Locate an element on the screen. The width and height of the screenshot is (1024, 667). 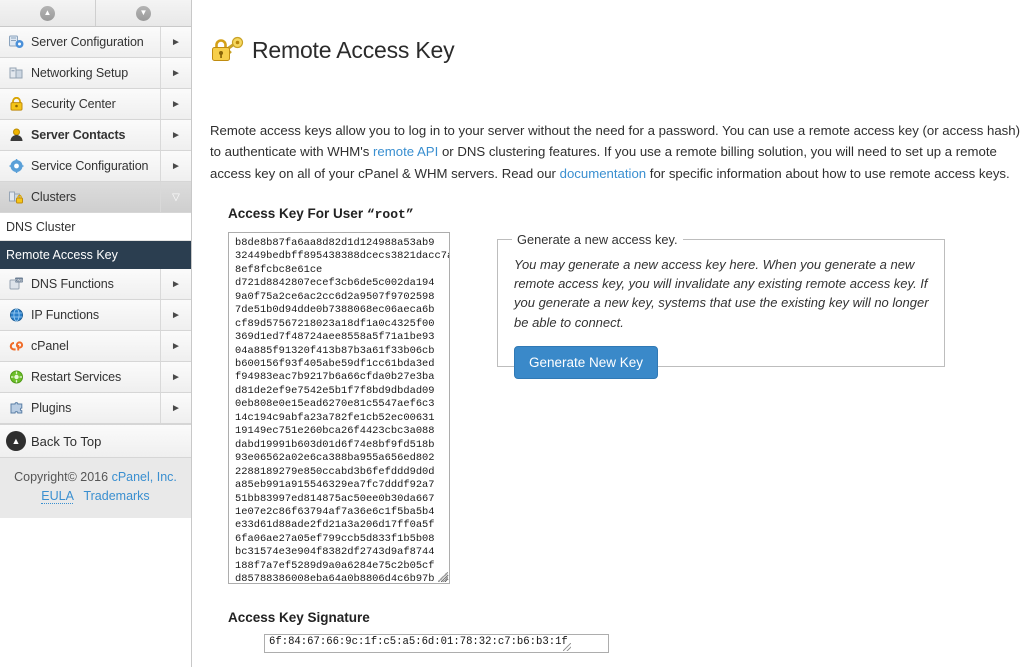
svg-text: DNS is located at coordinates (19, 280).